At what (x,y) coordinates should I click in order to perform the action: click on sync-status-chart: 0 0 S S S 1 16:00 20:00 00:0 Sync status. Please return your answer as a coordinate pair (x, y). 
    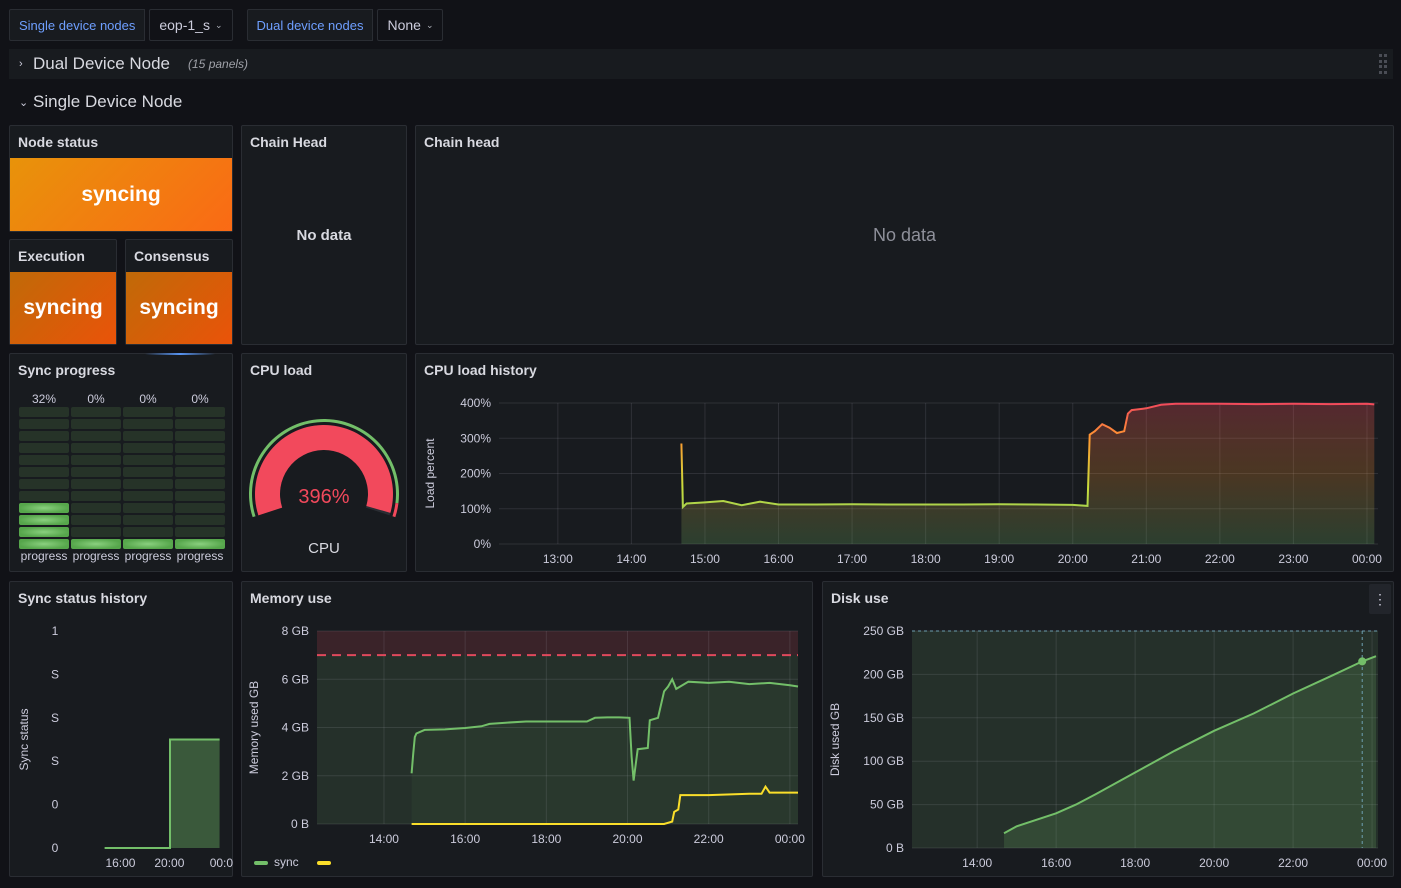
    Looking at the image, I should click on (125, 747).